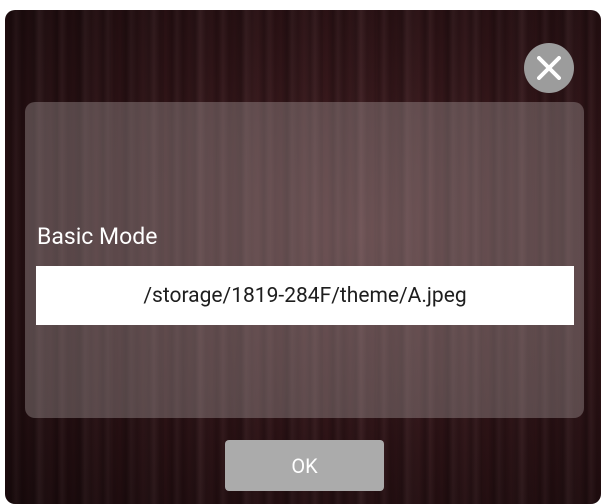 The height and width of the screenshot is (504, 601). What do you see at coordinates (304, 465) in the screenshot?
I see `ok-button: OK` at bounding box center [304, 465].